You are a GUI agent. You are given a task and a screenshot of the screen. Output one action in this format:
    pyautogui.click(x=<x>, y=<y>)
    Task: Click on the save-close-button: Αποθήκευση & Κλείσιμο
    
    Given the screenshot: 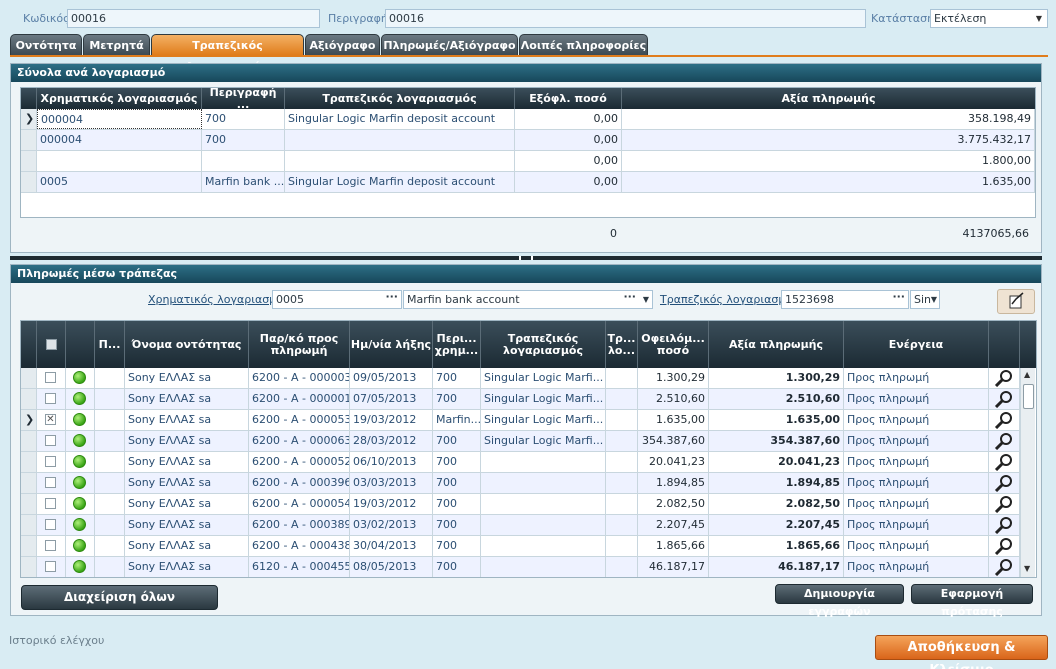 What is the action you would take?
    pyautogui.click(x=961, y=652)
    